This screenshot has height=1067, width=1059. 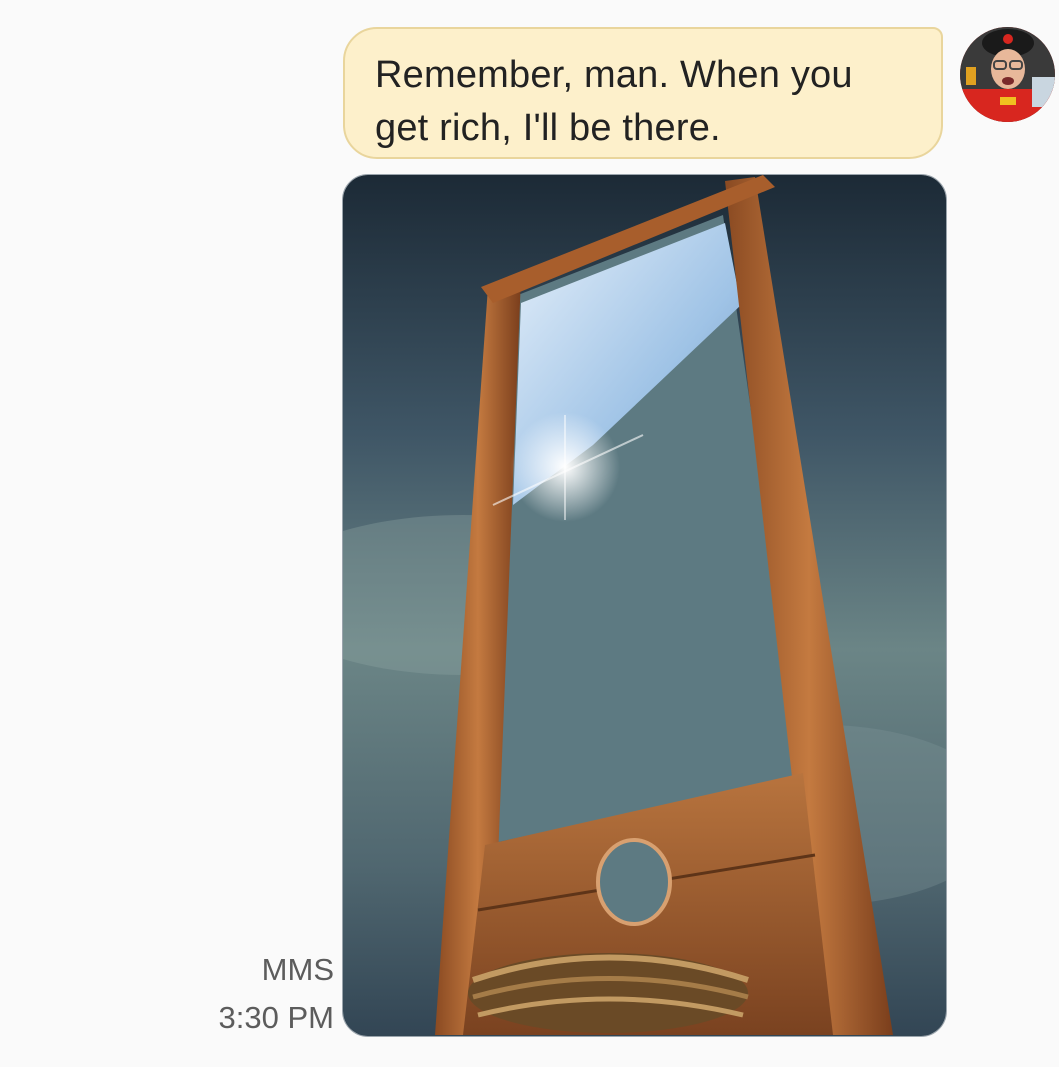 I want to click on message-type-label: MMS, so click(x=297, y=969).